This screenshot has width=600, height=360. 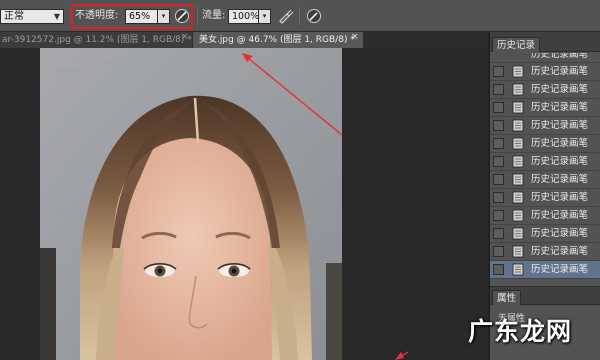 I want to click on history-panel: 历史记录 历史记录画笔 历史记录画笔 历史记录画笔 历史记录画笔 历史记录画笔, so click(x=545, y=159).